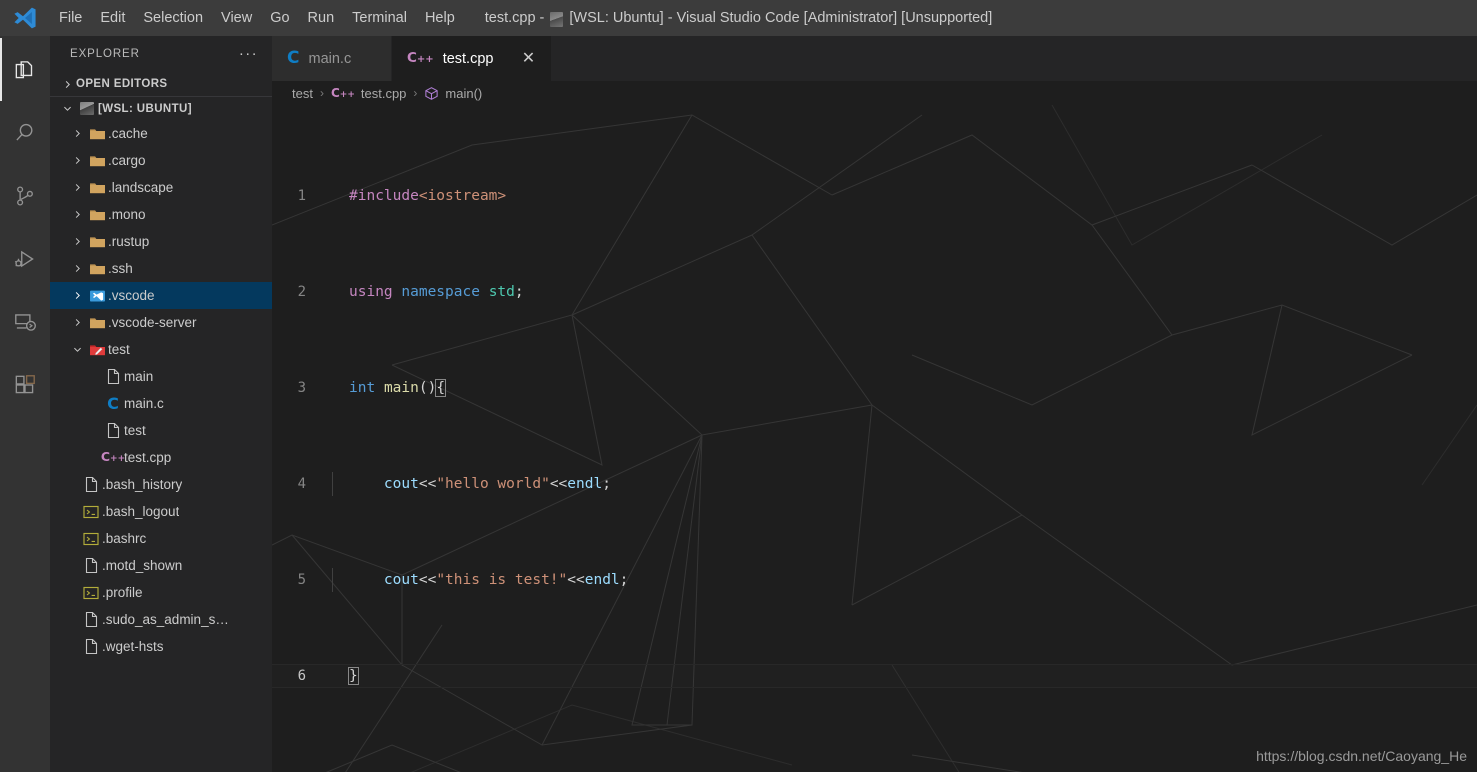  What do you see at coordinates (124, 538) in the screenshot?
I see `tree-item-label: .bashrc` at bounding box center [124, 538].